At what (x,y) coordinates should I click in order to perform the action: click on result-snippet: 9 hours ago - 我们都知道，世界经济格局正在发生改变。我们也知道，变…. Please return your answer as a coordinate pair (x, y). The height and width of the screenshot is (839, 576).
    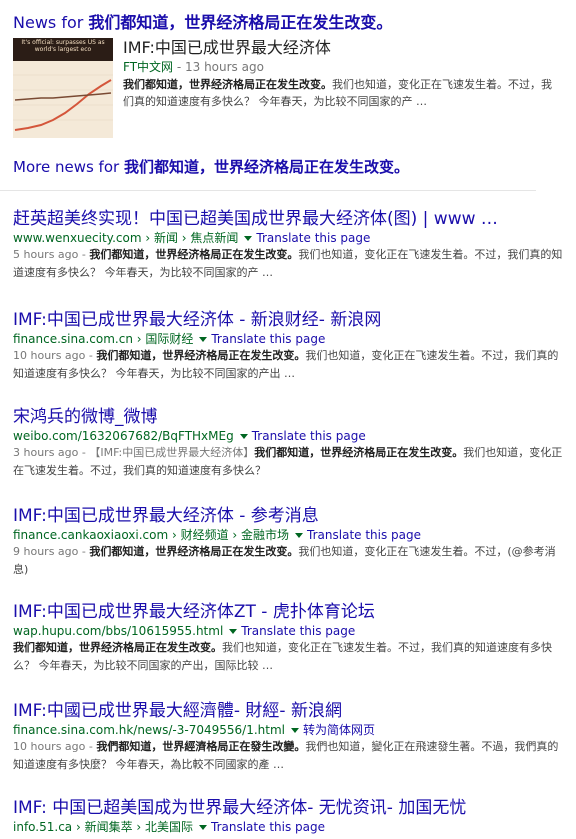
    Looking at the image, I should click on (291, 561).